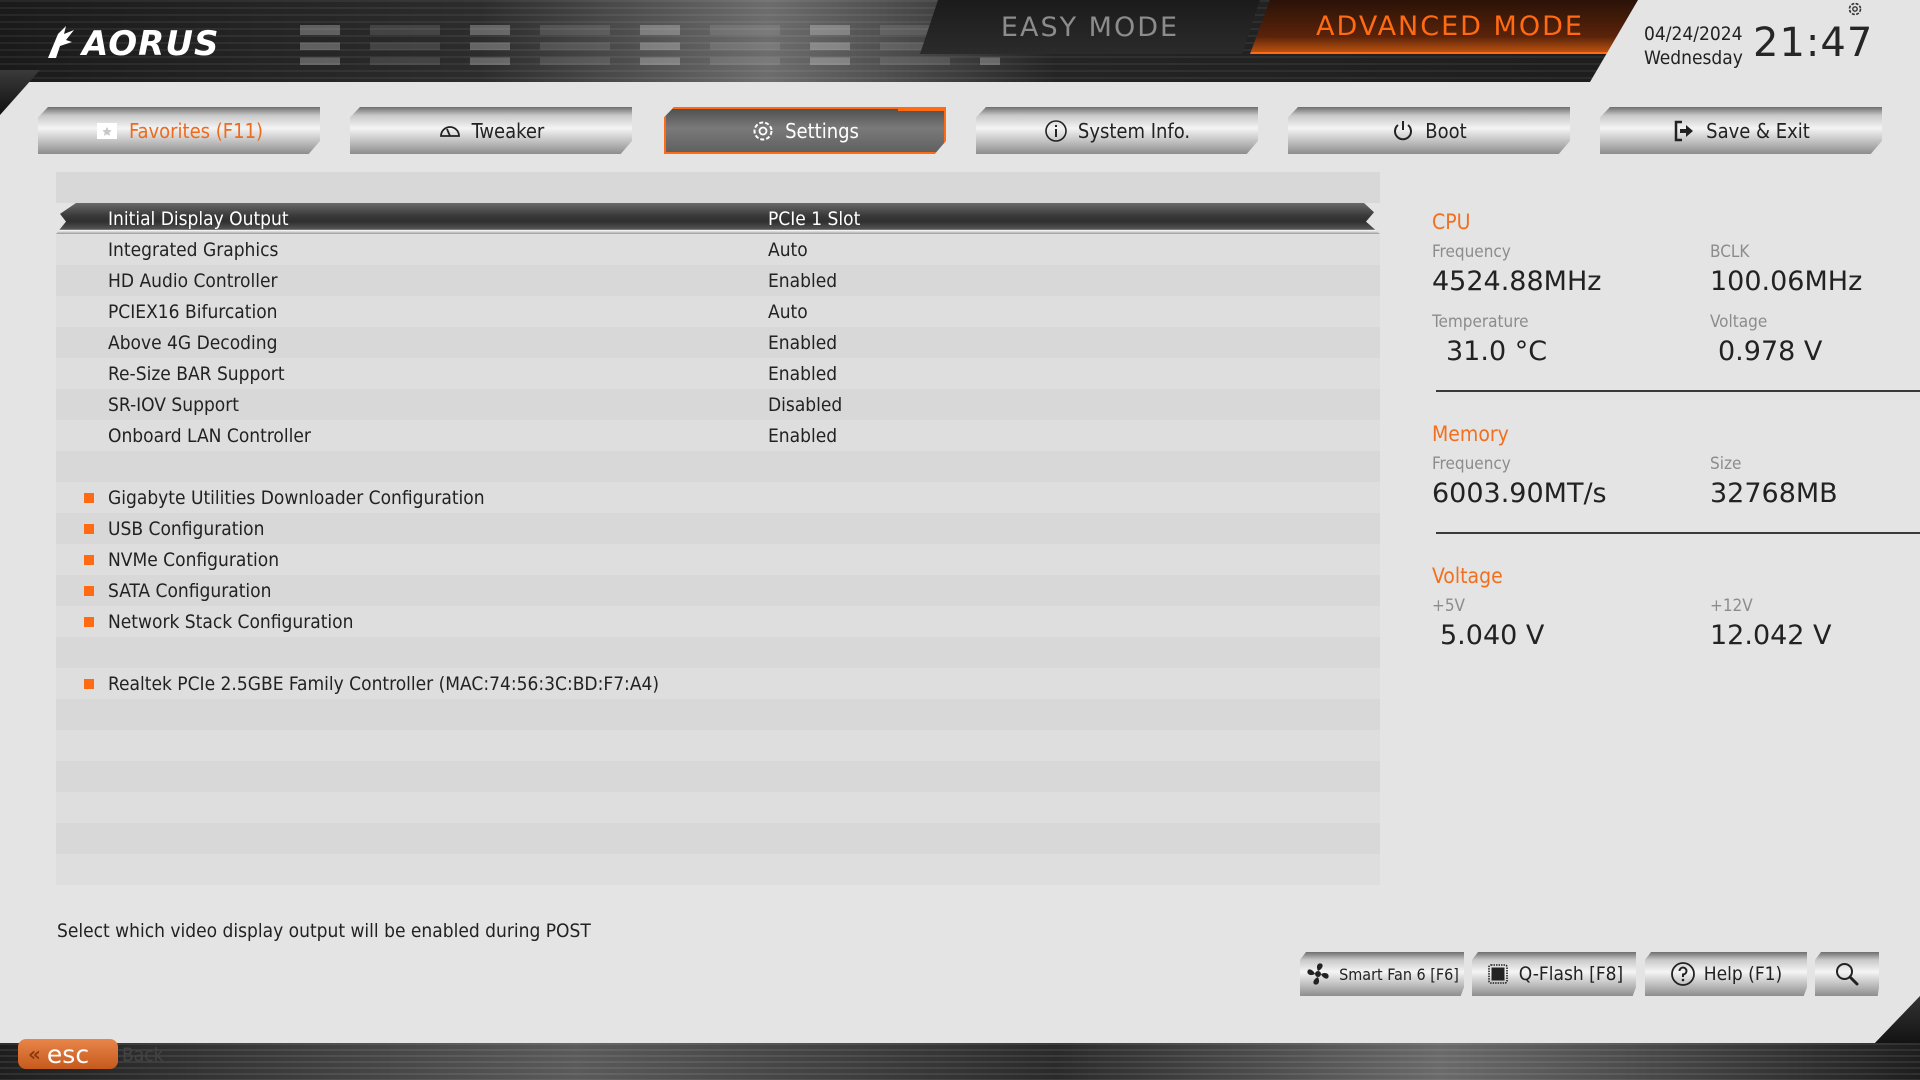 Image resolution: width=1920 pixels, height=1080 pixels. I want to click on power-icon, so click(1403, 131).